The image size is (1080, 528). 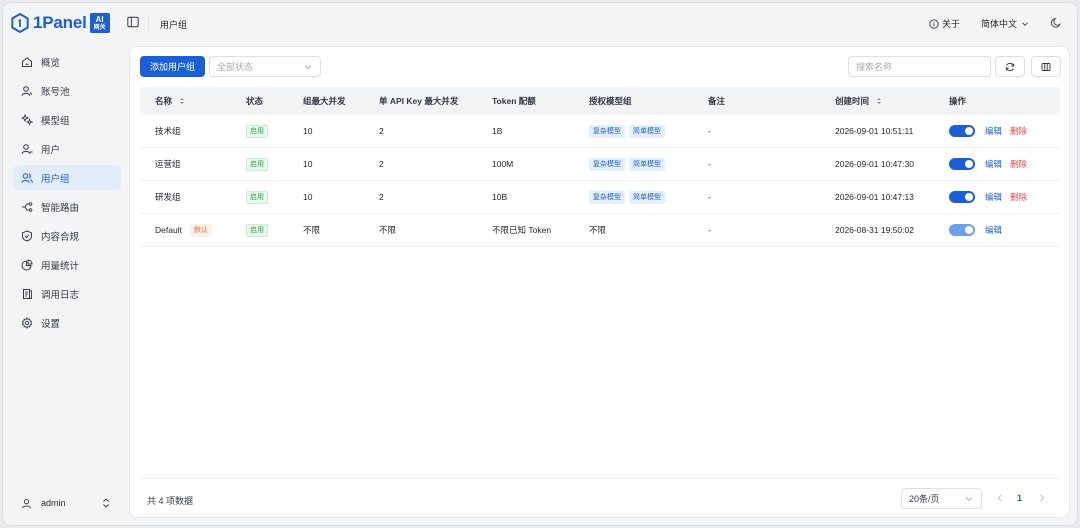 I want to click on models-text: 不限, so click(x=598, y=230).